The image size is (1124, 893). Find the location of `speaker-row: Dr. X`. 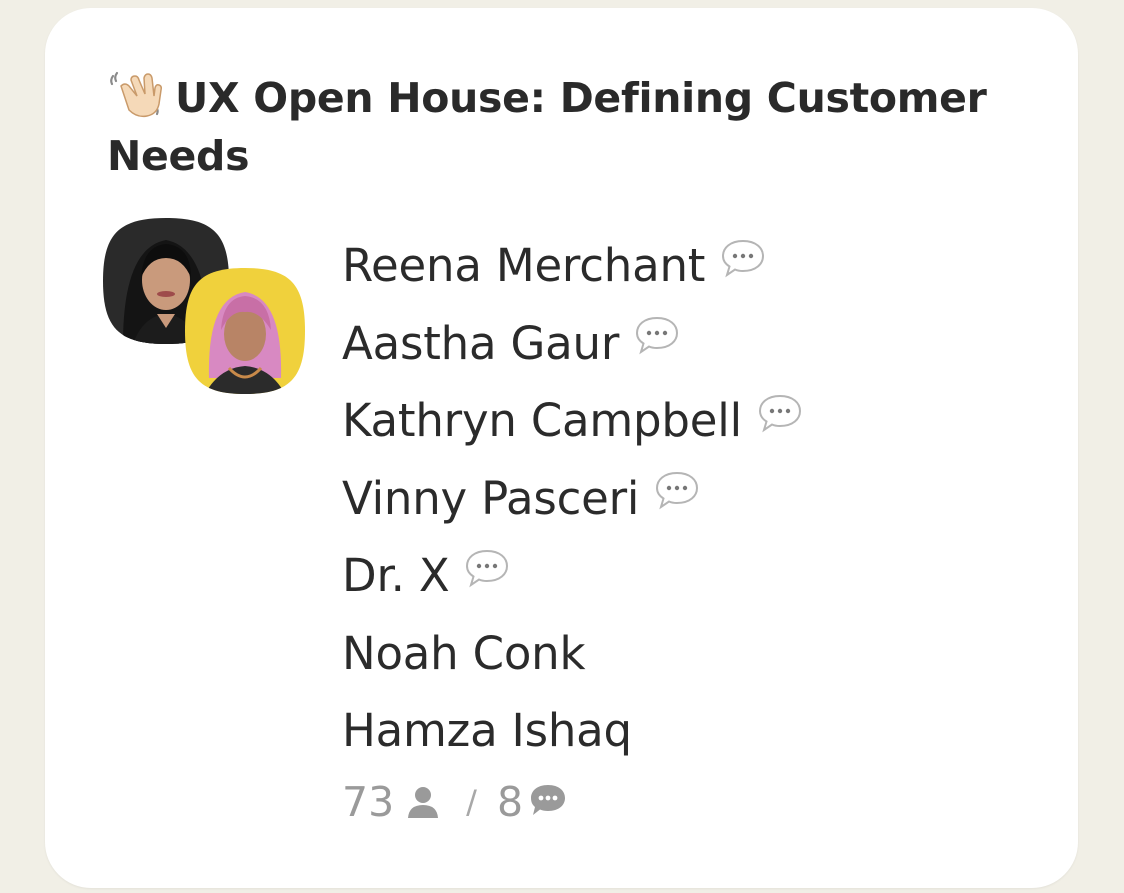

speaker-row: Dr. X is located at coordinates (573, 576).